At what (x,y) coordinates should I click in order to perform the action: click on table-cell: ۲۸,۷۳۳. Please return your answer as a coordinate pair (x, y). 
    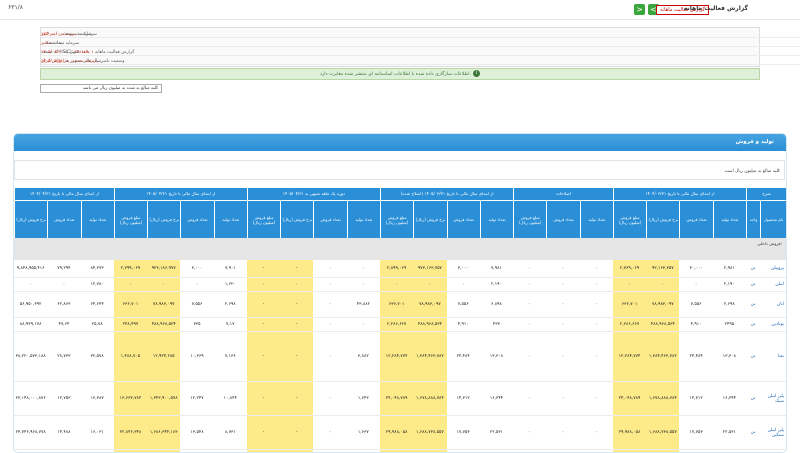
    Looking at the image, I should click on (64, 356).